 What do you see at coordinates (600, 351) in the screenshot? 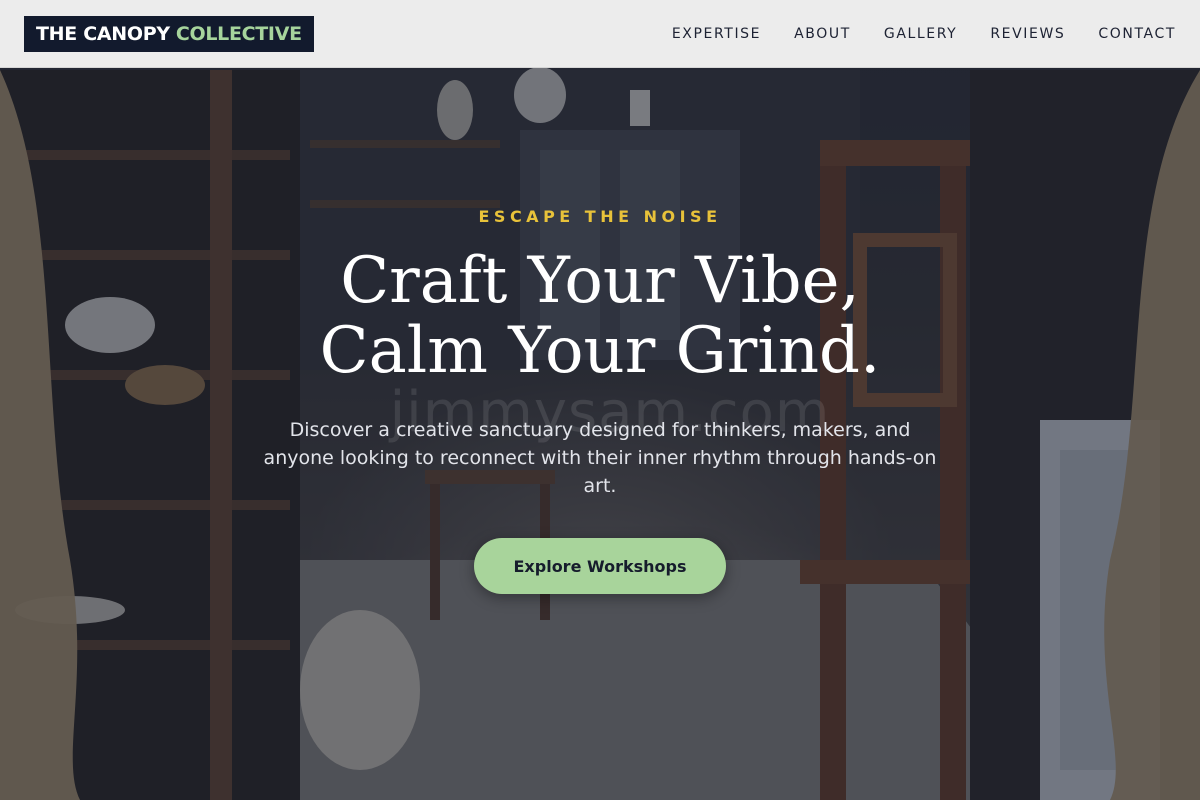
I see `hero-headline-line2: Calm Your Grind.` at bounding box center [600, 351].